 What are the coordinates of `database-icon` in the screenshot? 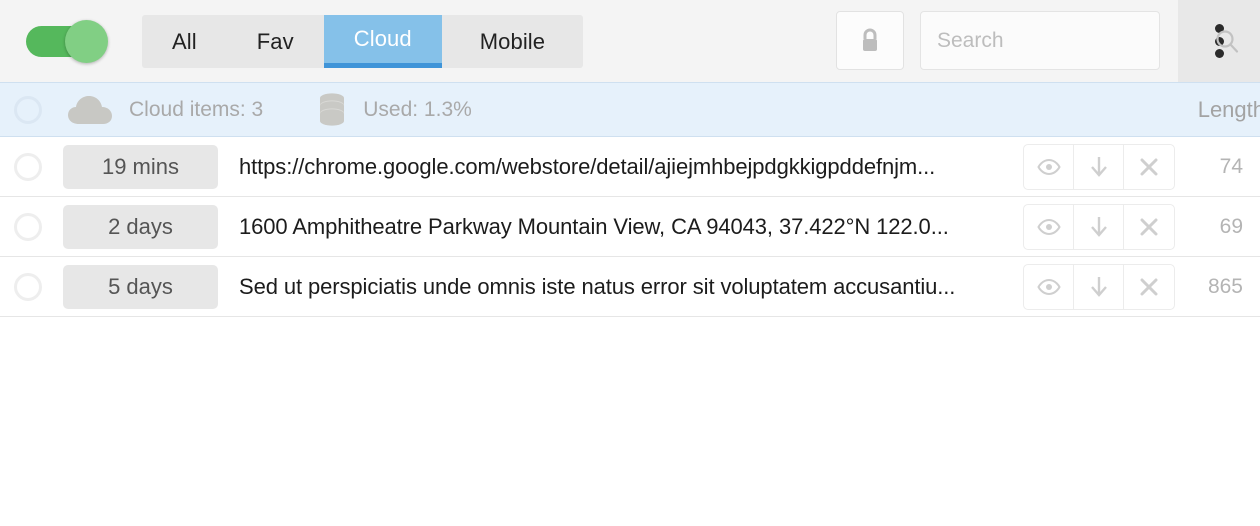 It's located at (332, 109).